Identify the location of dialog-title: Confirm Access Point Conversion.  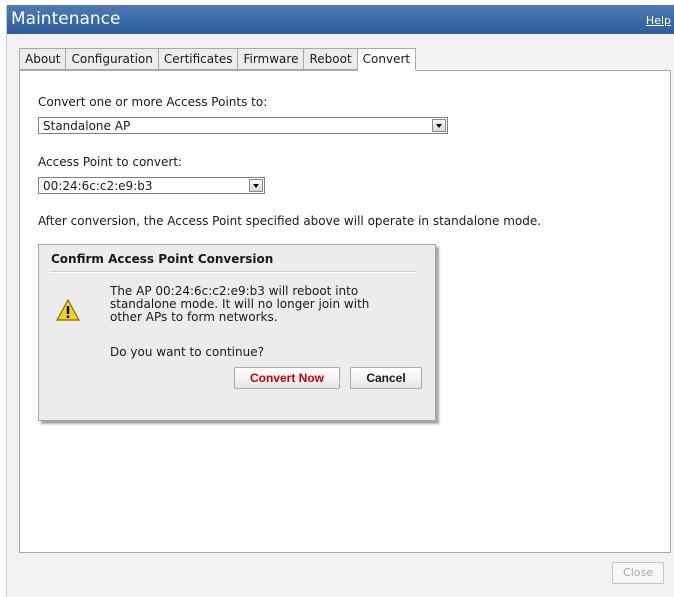
(162, 259).